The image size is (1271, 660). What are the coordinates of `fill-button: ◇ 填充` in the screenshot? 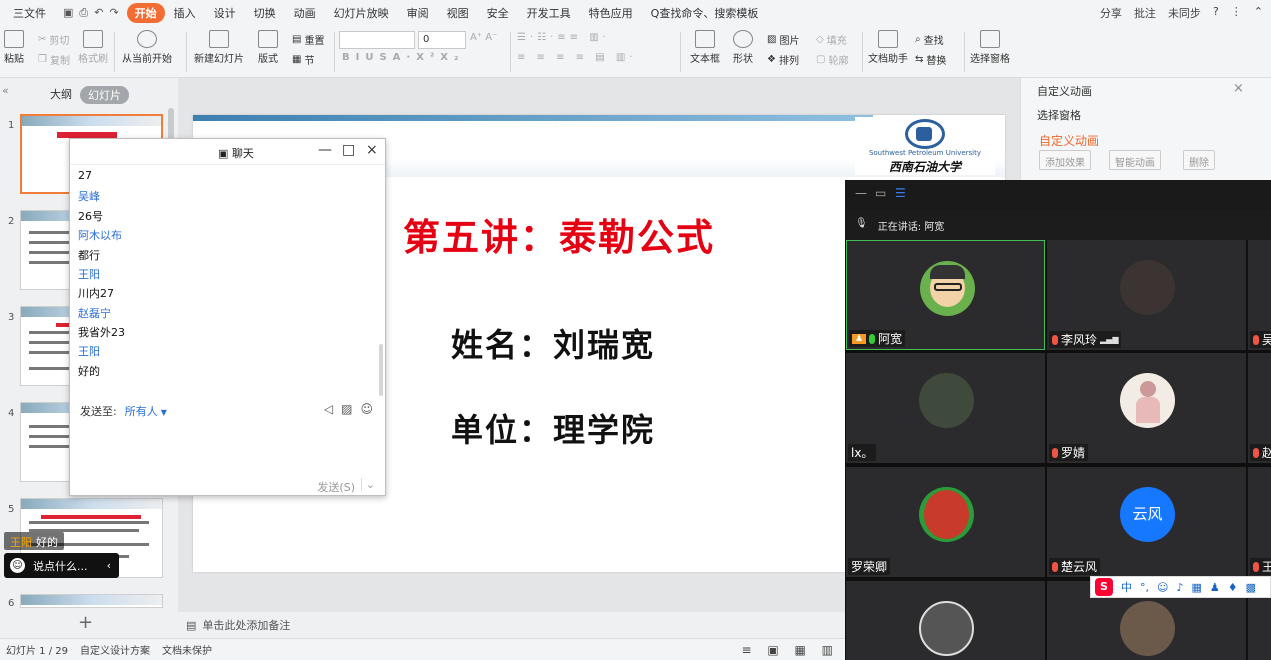 It's located at (831, 39).